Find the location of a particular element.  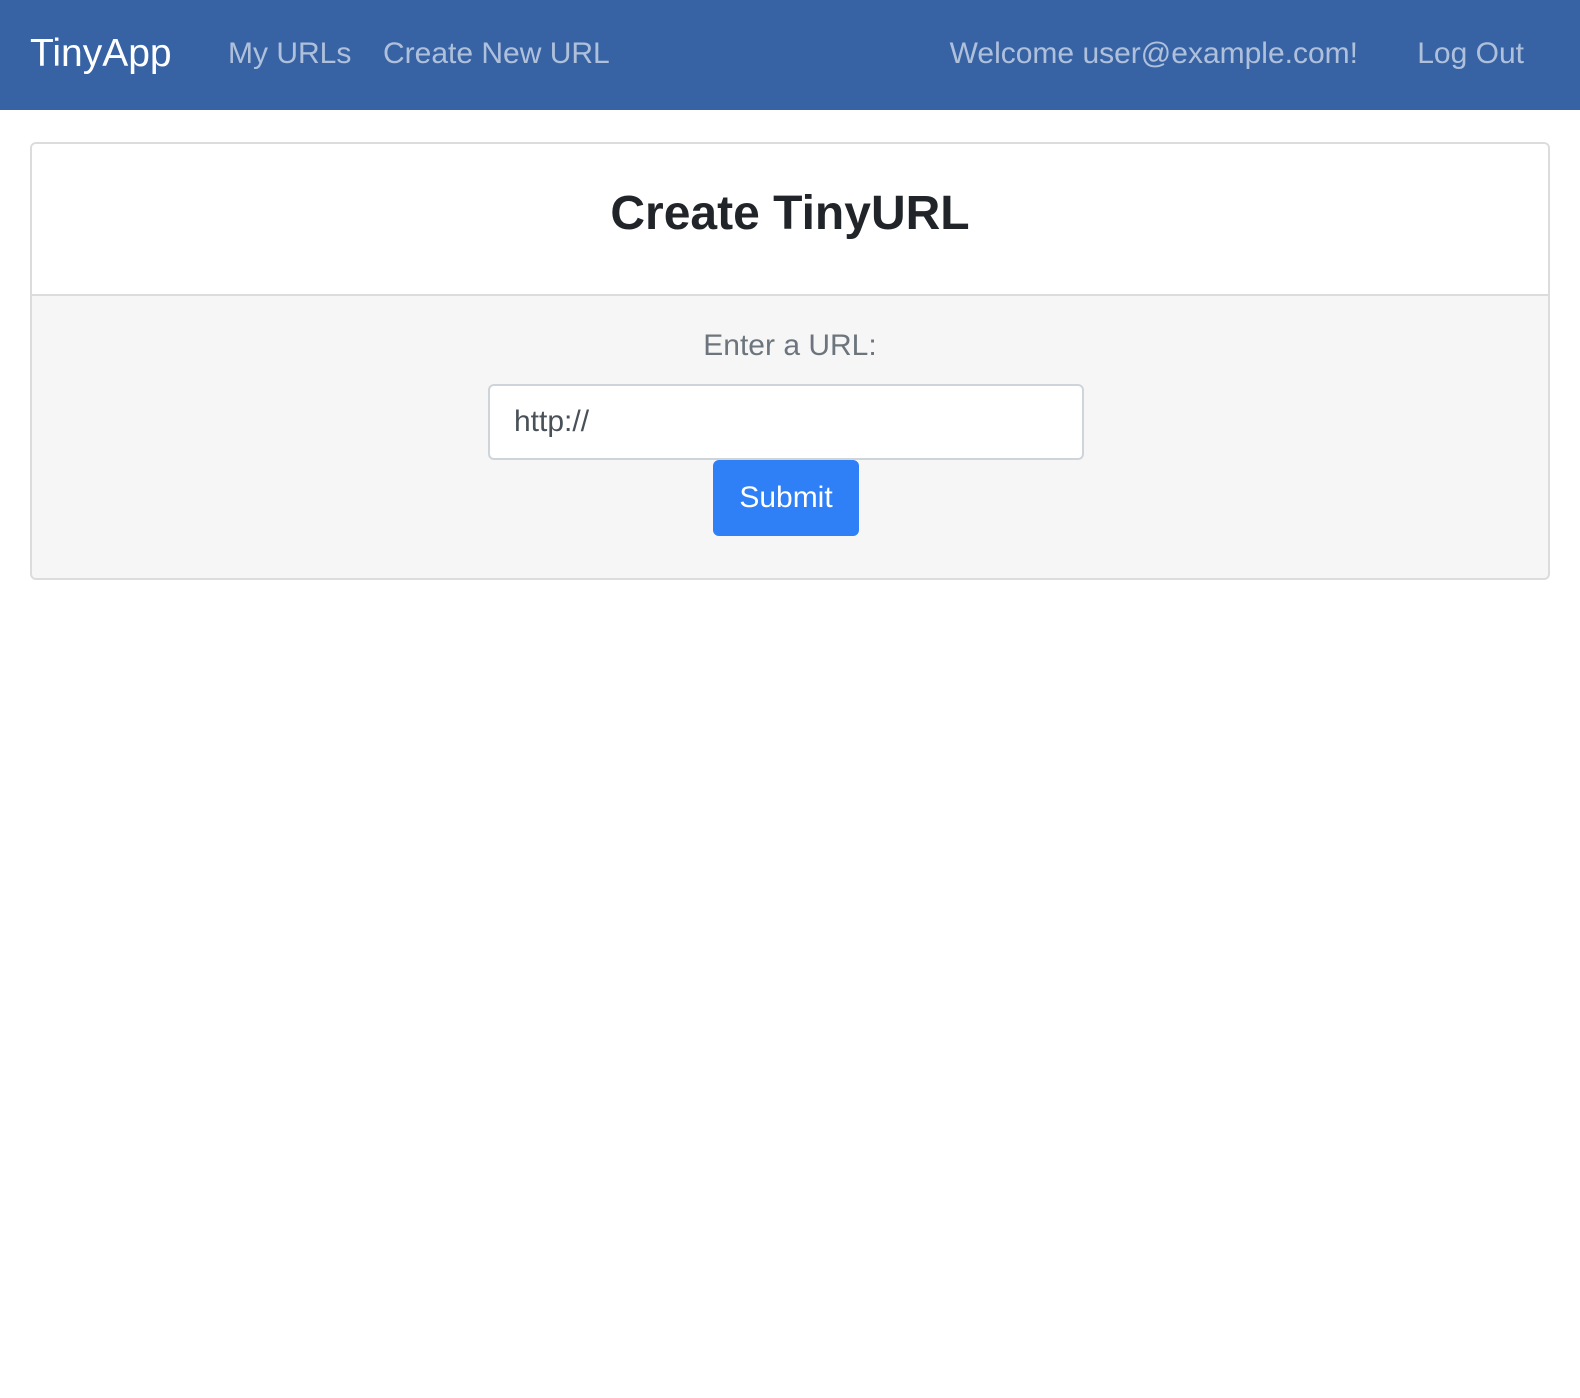

nav-create-new-url-link: Create New URL is located at coordinates (496, 54).